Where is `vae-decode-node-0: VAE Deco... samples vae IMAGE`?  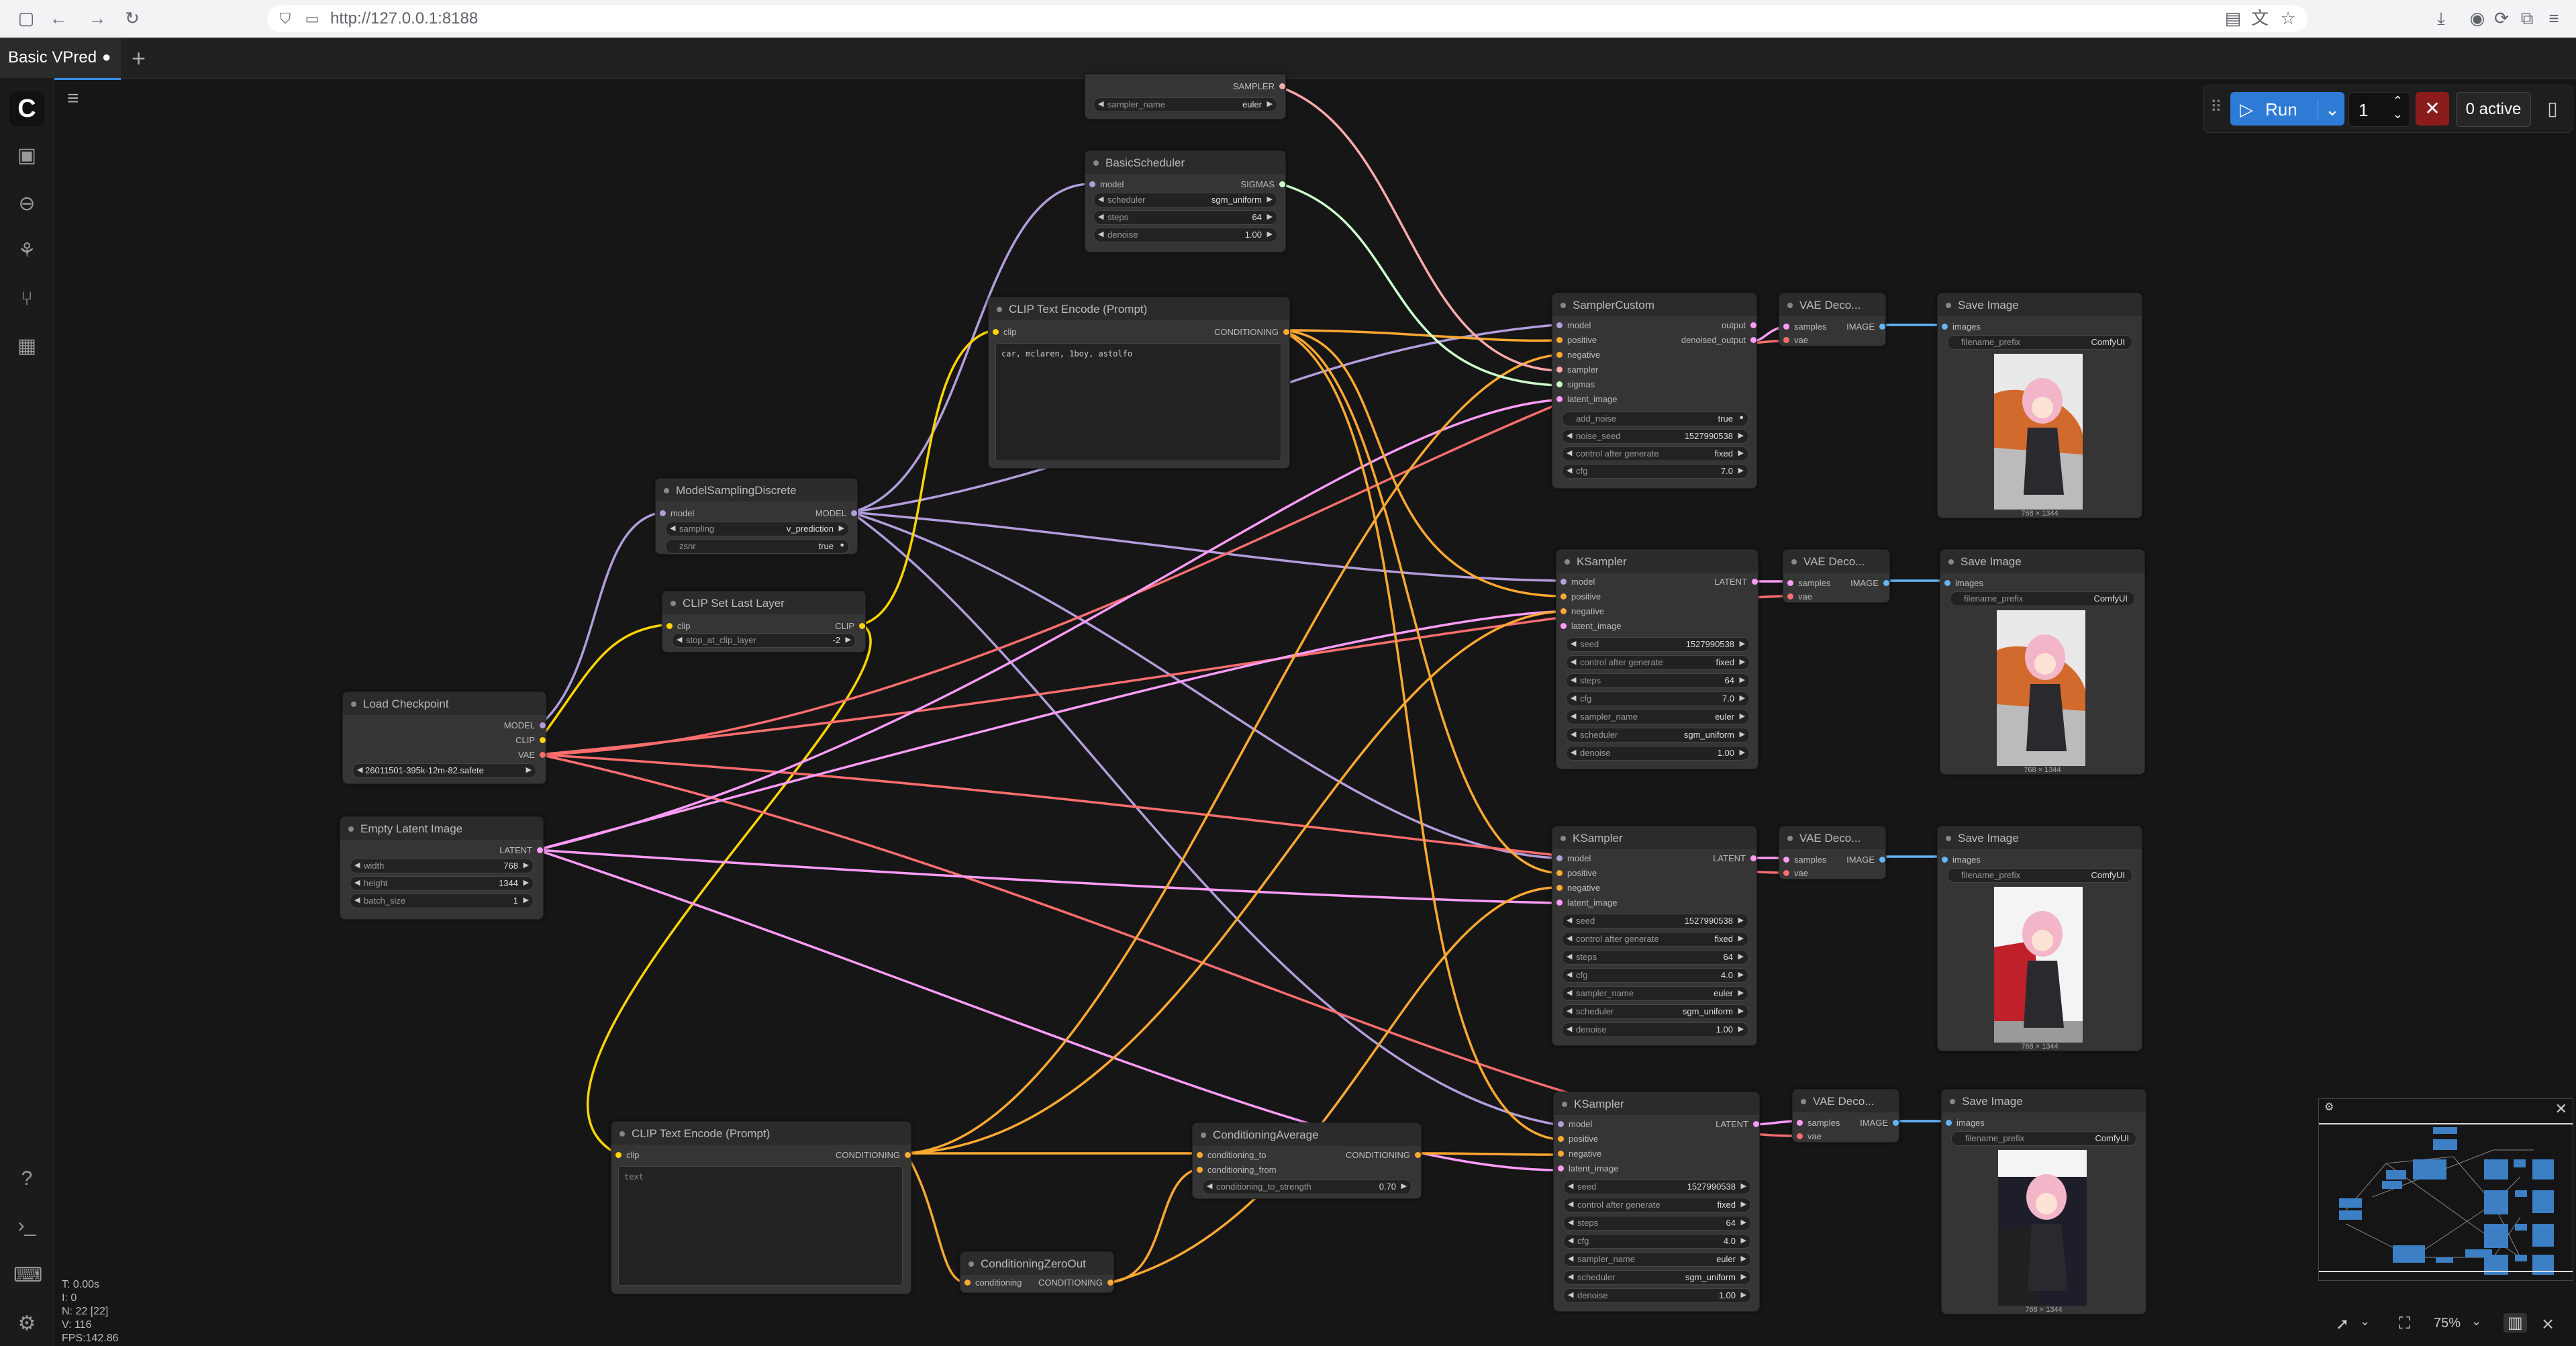 vae-decode-node-0: VAE Deco... samples vae IMAGE is located at coordinates (1832, 319).